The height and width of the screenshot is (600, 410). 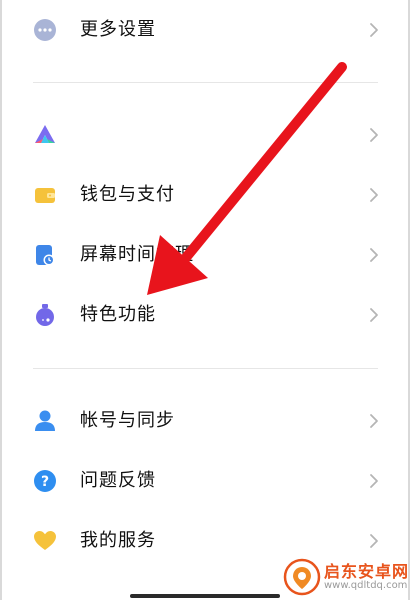 What do you see at coordinates (205, 195) in the screenshot?
I see `settings-row-wallet: 钱包与支付` at bounding box center [205, 195].